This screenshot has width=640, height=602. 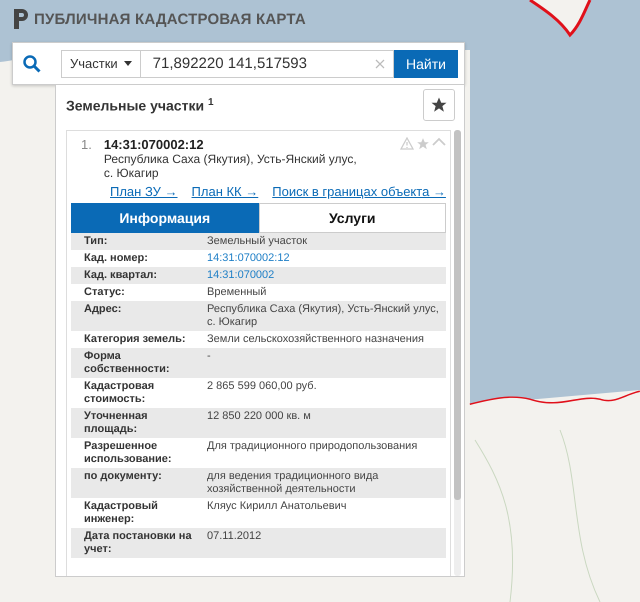 I want to click on cadastral-number: 14:31:070002:12, so click(x=246, y=144).